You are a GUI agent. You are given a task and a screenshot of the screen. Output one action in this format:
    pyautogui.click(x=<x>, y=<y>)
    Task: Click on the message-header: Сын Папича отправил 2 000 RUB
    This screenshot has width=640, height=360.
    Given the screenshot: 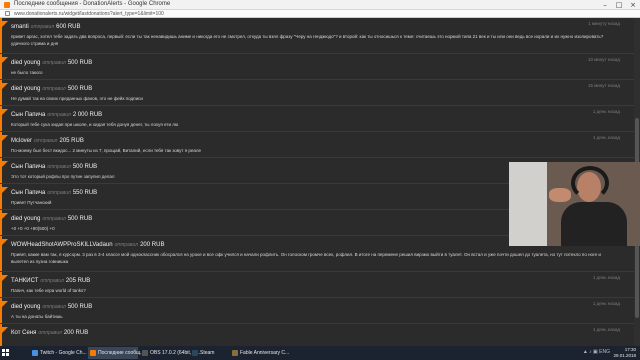 What is the action you would take?
    pyautogui.click(x=56, y=115)
    